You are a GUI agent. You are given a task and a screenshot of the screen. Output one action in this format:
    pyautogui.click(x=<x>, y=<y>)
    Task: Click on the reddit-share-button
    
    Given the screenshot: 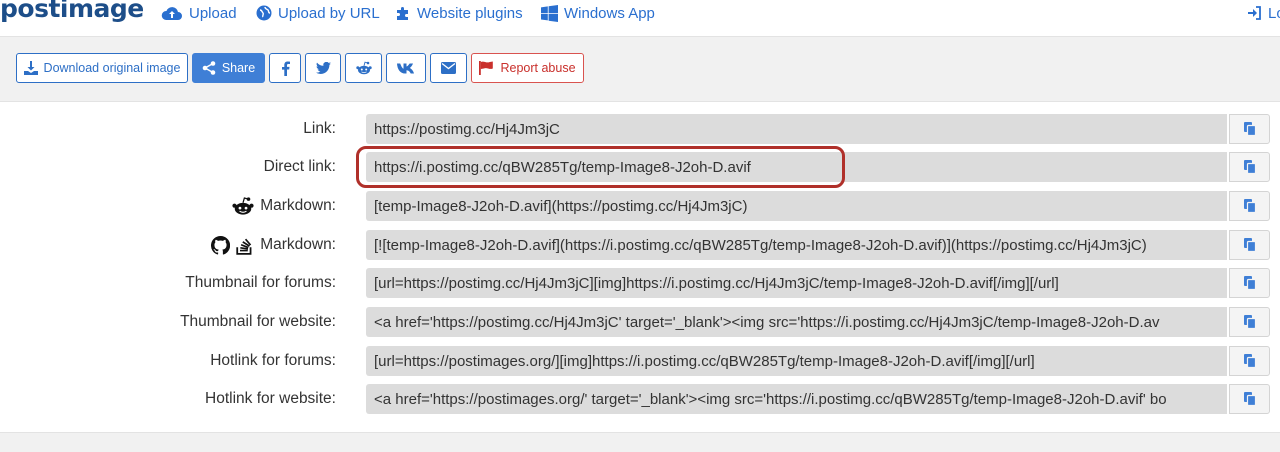 What is the action you would take?
    pyautogui.click(x=363, y=68)
    